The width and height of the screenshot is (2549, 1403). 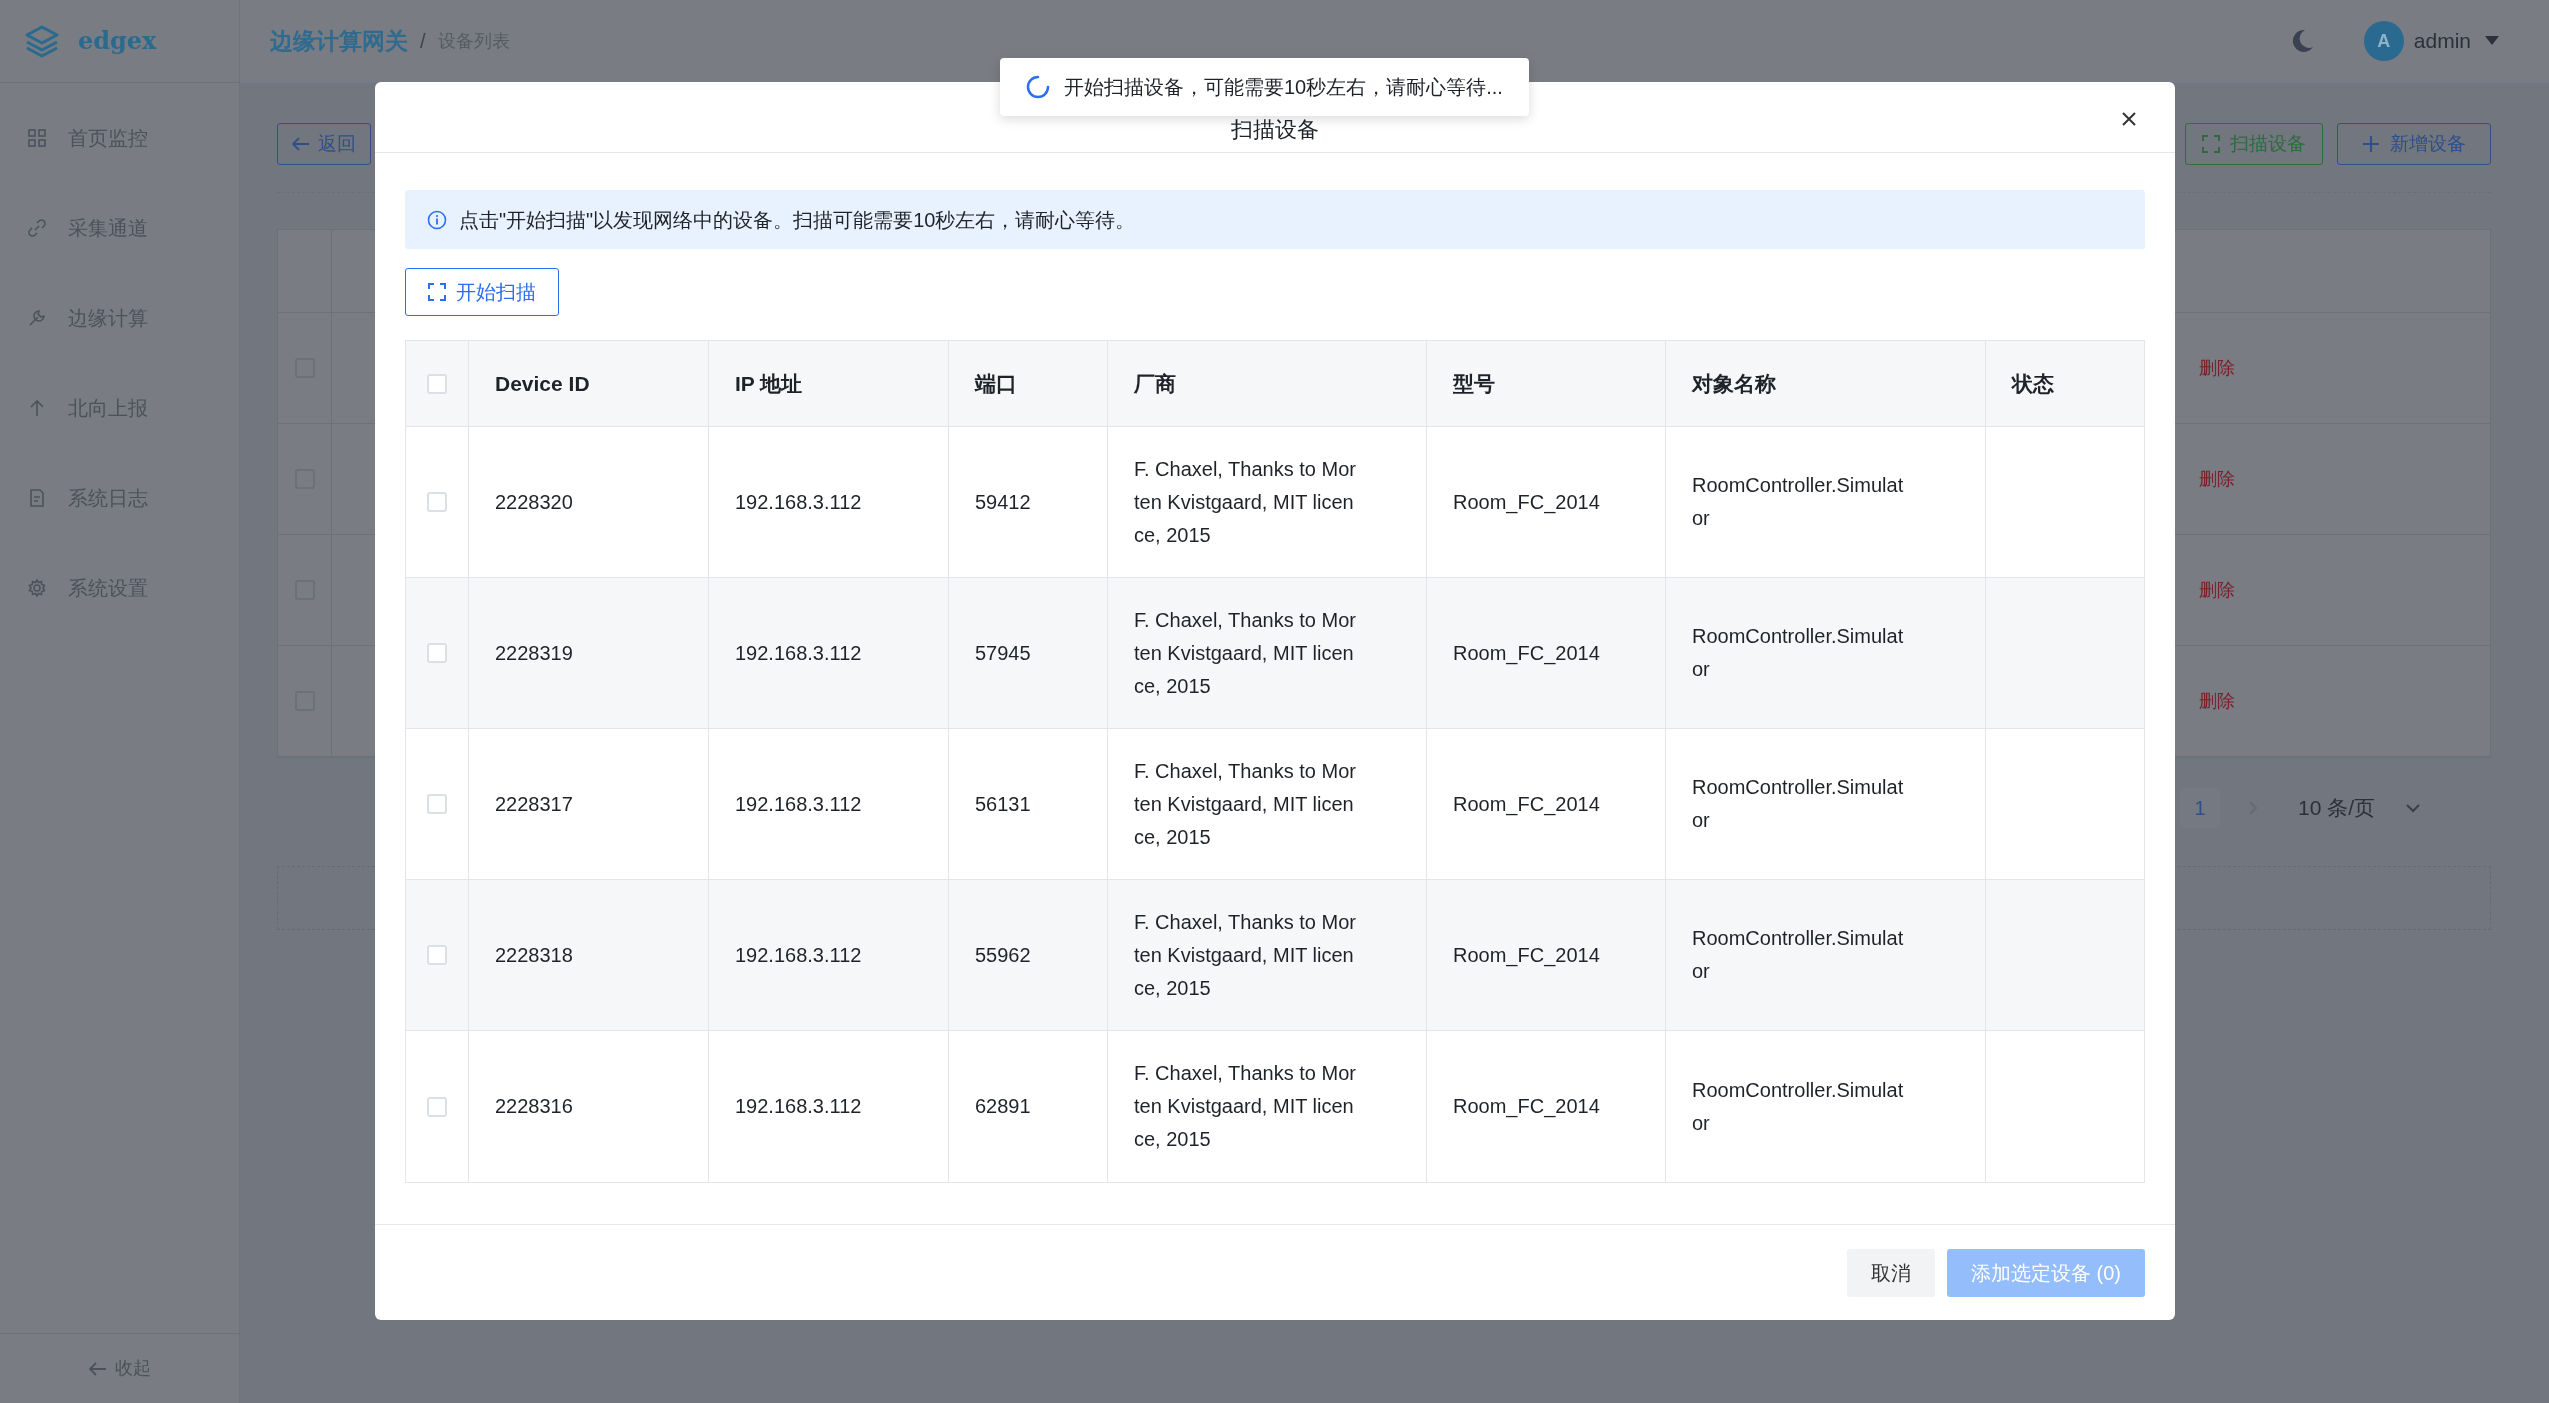 What do you see at coordinates (2033, 383) in the screenshot?
I see `column-header: 状态` at bounding box center [2033, 383].